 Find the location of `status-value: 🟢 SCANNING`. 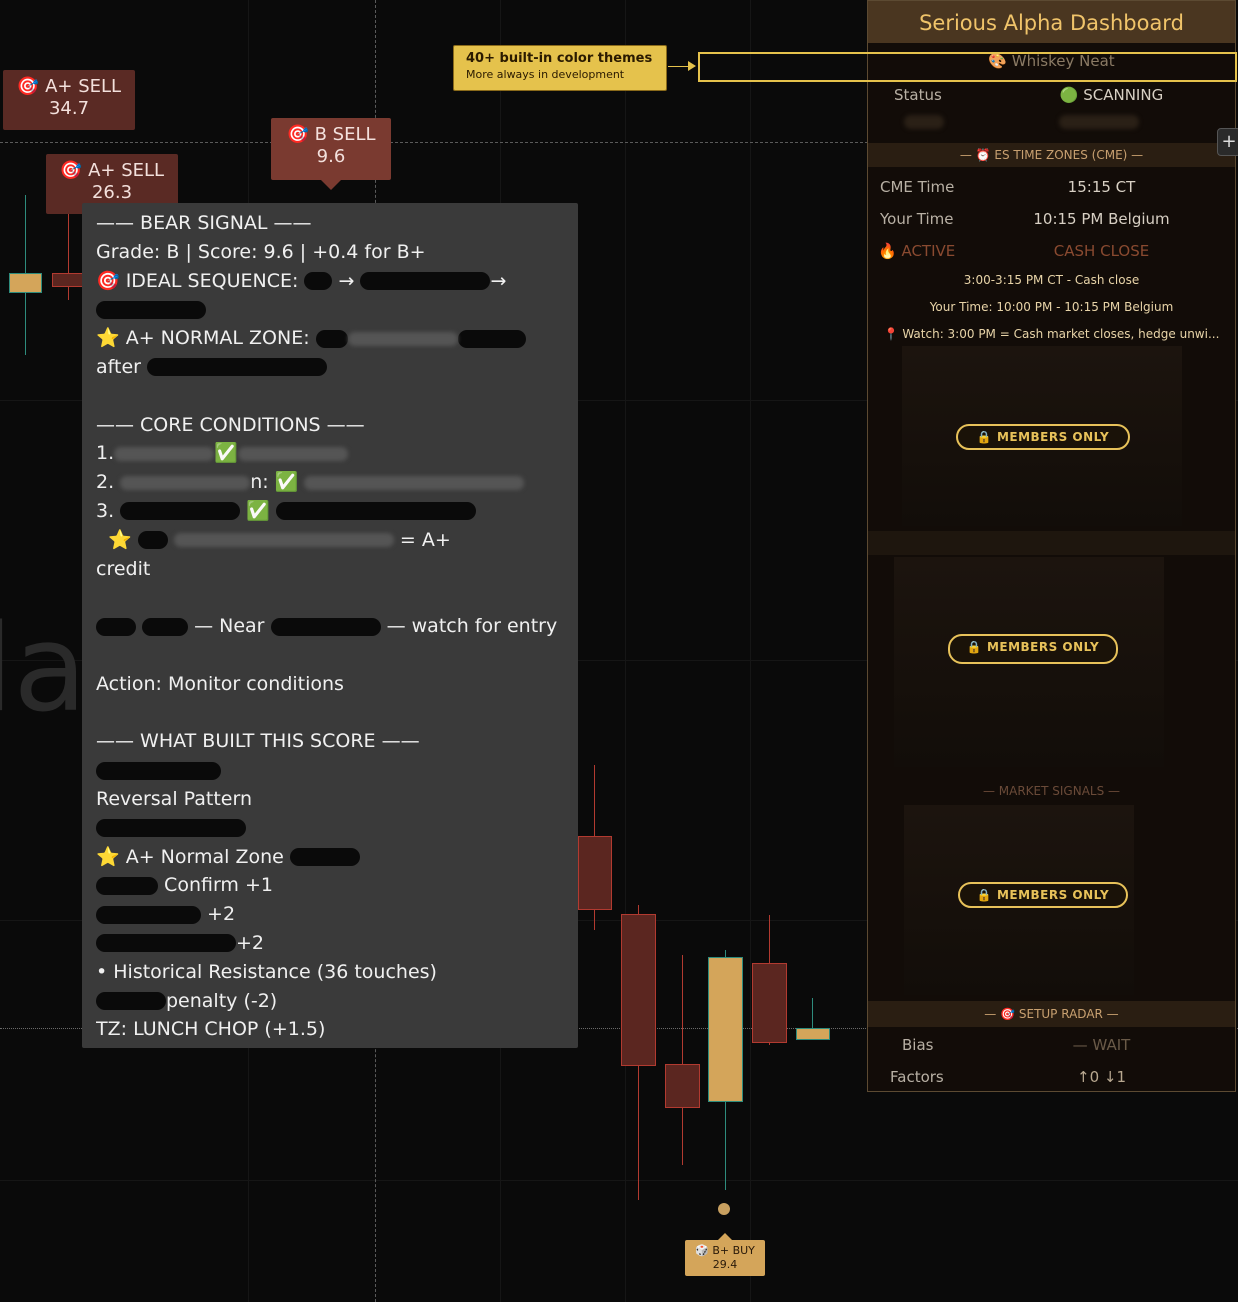

status-value: 🟢 SCANNING is located at coordinates (1111, 95).